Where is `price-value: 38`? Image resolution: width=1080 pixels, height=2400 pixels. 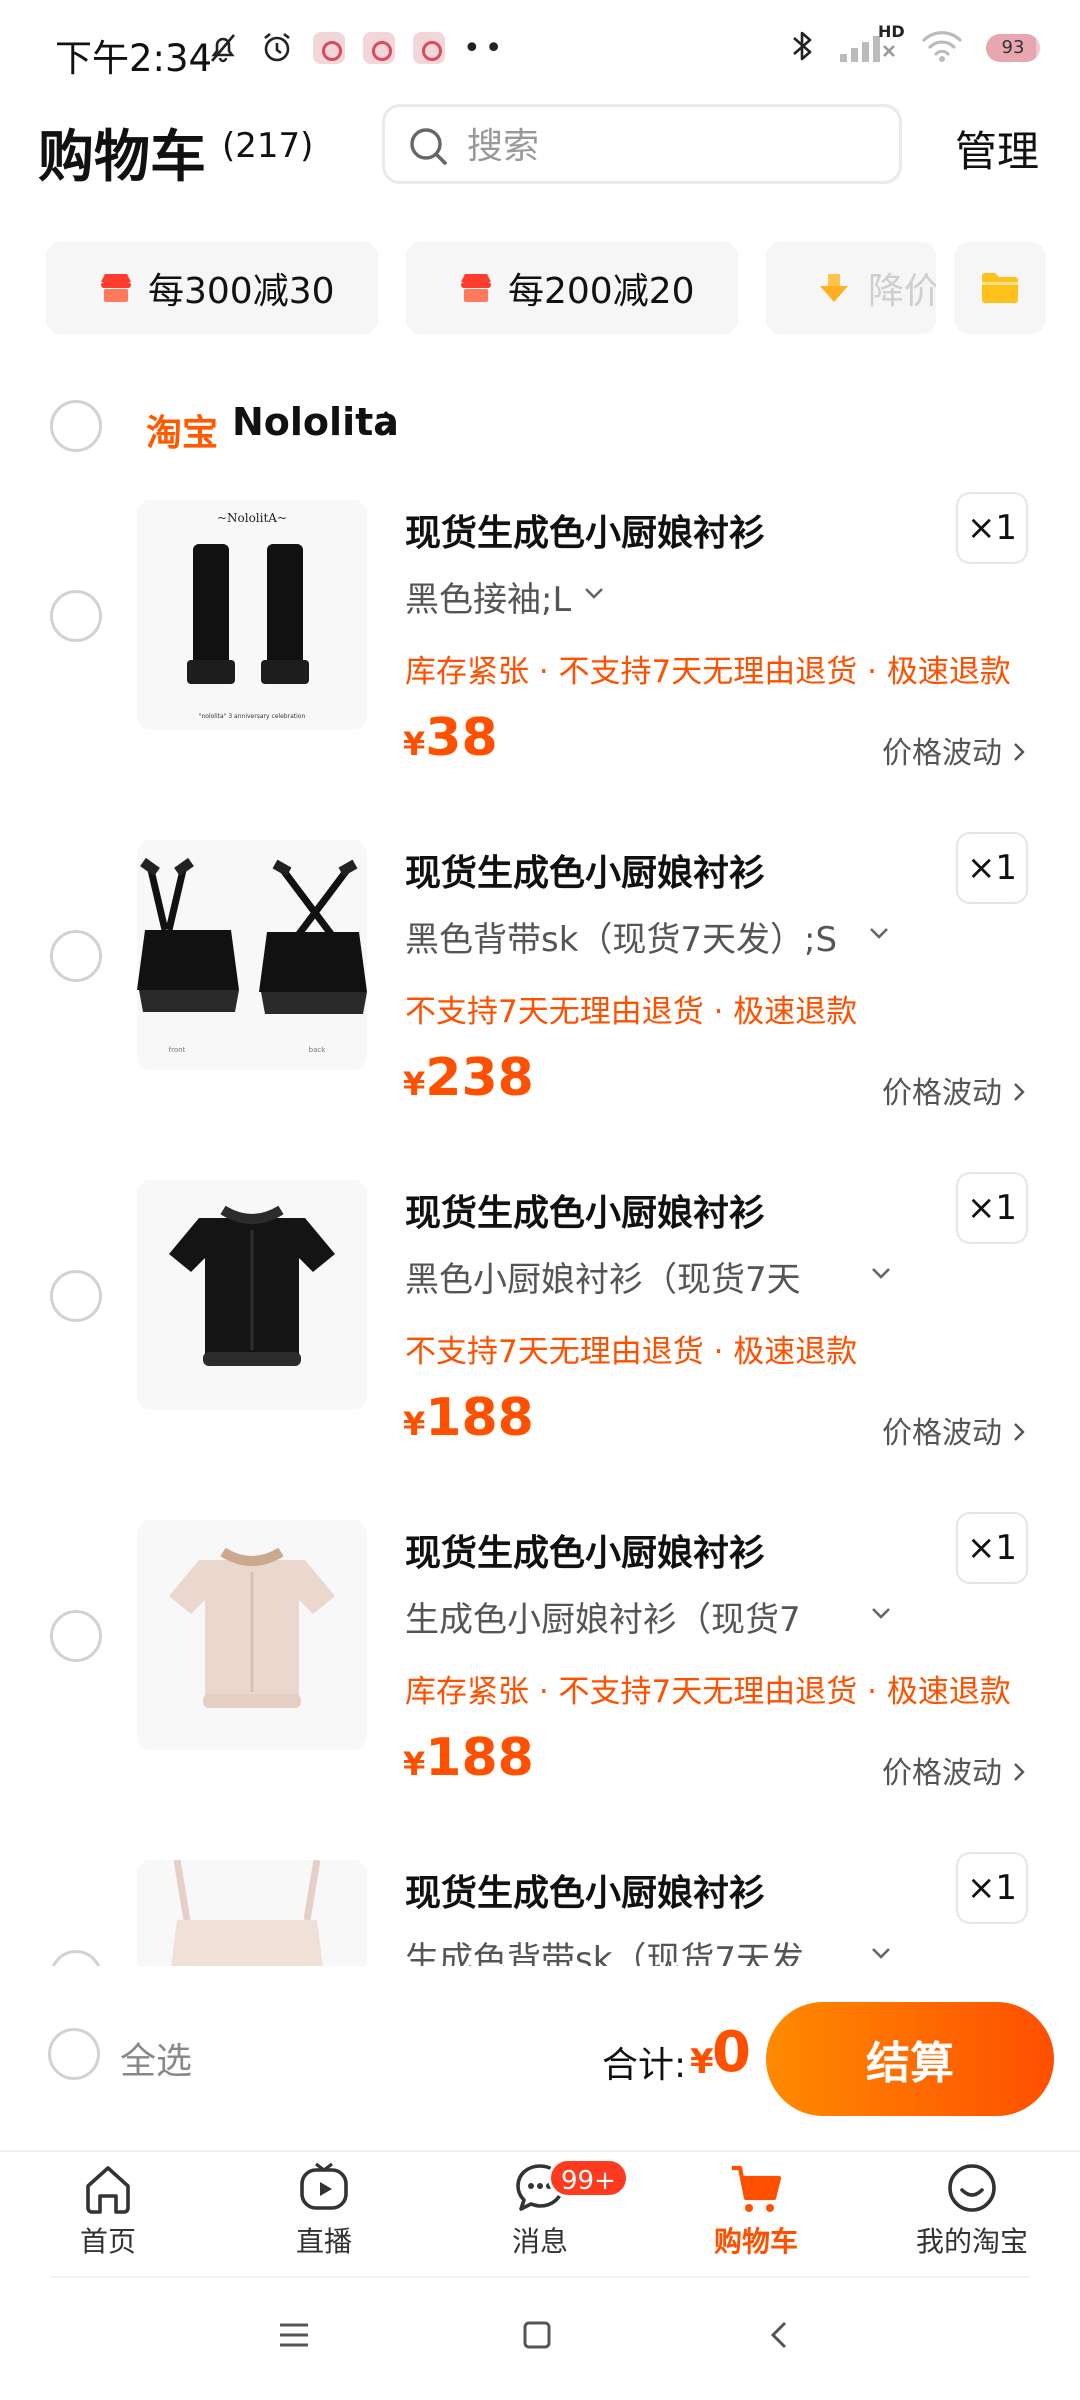
price-value: 38 is located at coordinates (461, 738).